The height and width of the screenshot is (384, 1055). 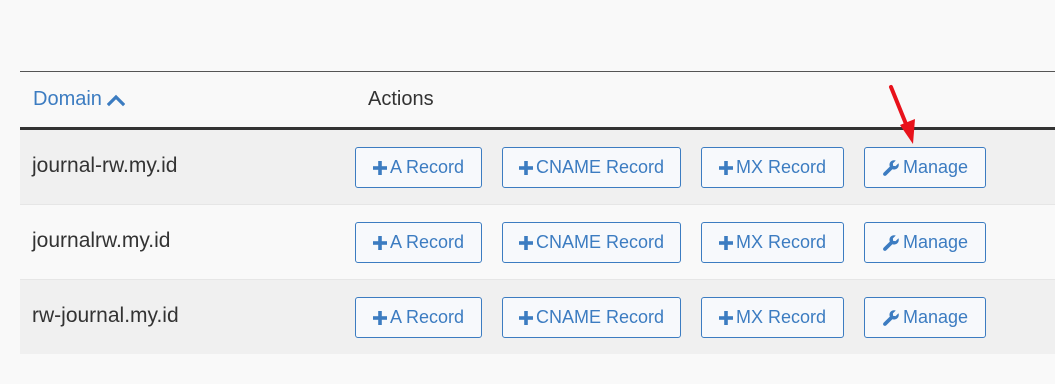 I want to click on actions-header: Actions, so click(x=401, y=99).